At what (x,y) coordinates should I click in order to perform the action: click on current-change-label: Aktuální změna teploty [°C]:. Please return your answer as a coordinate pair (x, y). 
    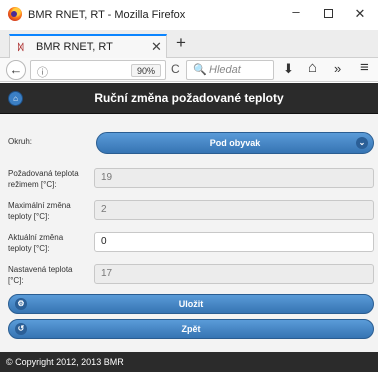
    Looking at the image, I should click on (36, 243).